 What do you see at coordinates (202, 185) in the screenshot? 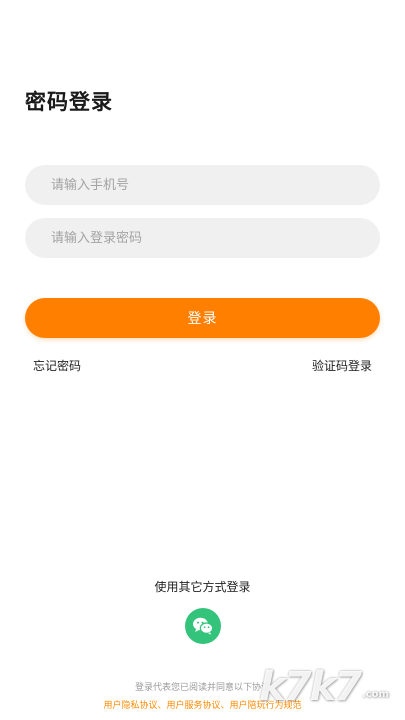
I see `phone-input` at bounding box center [202, 185].